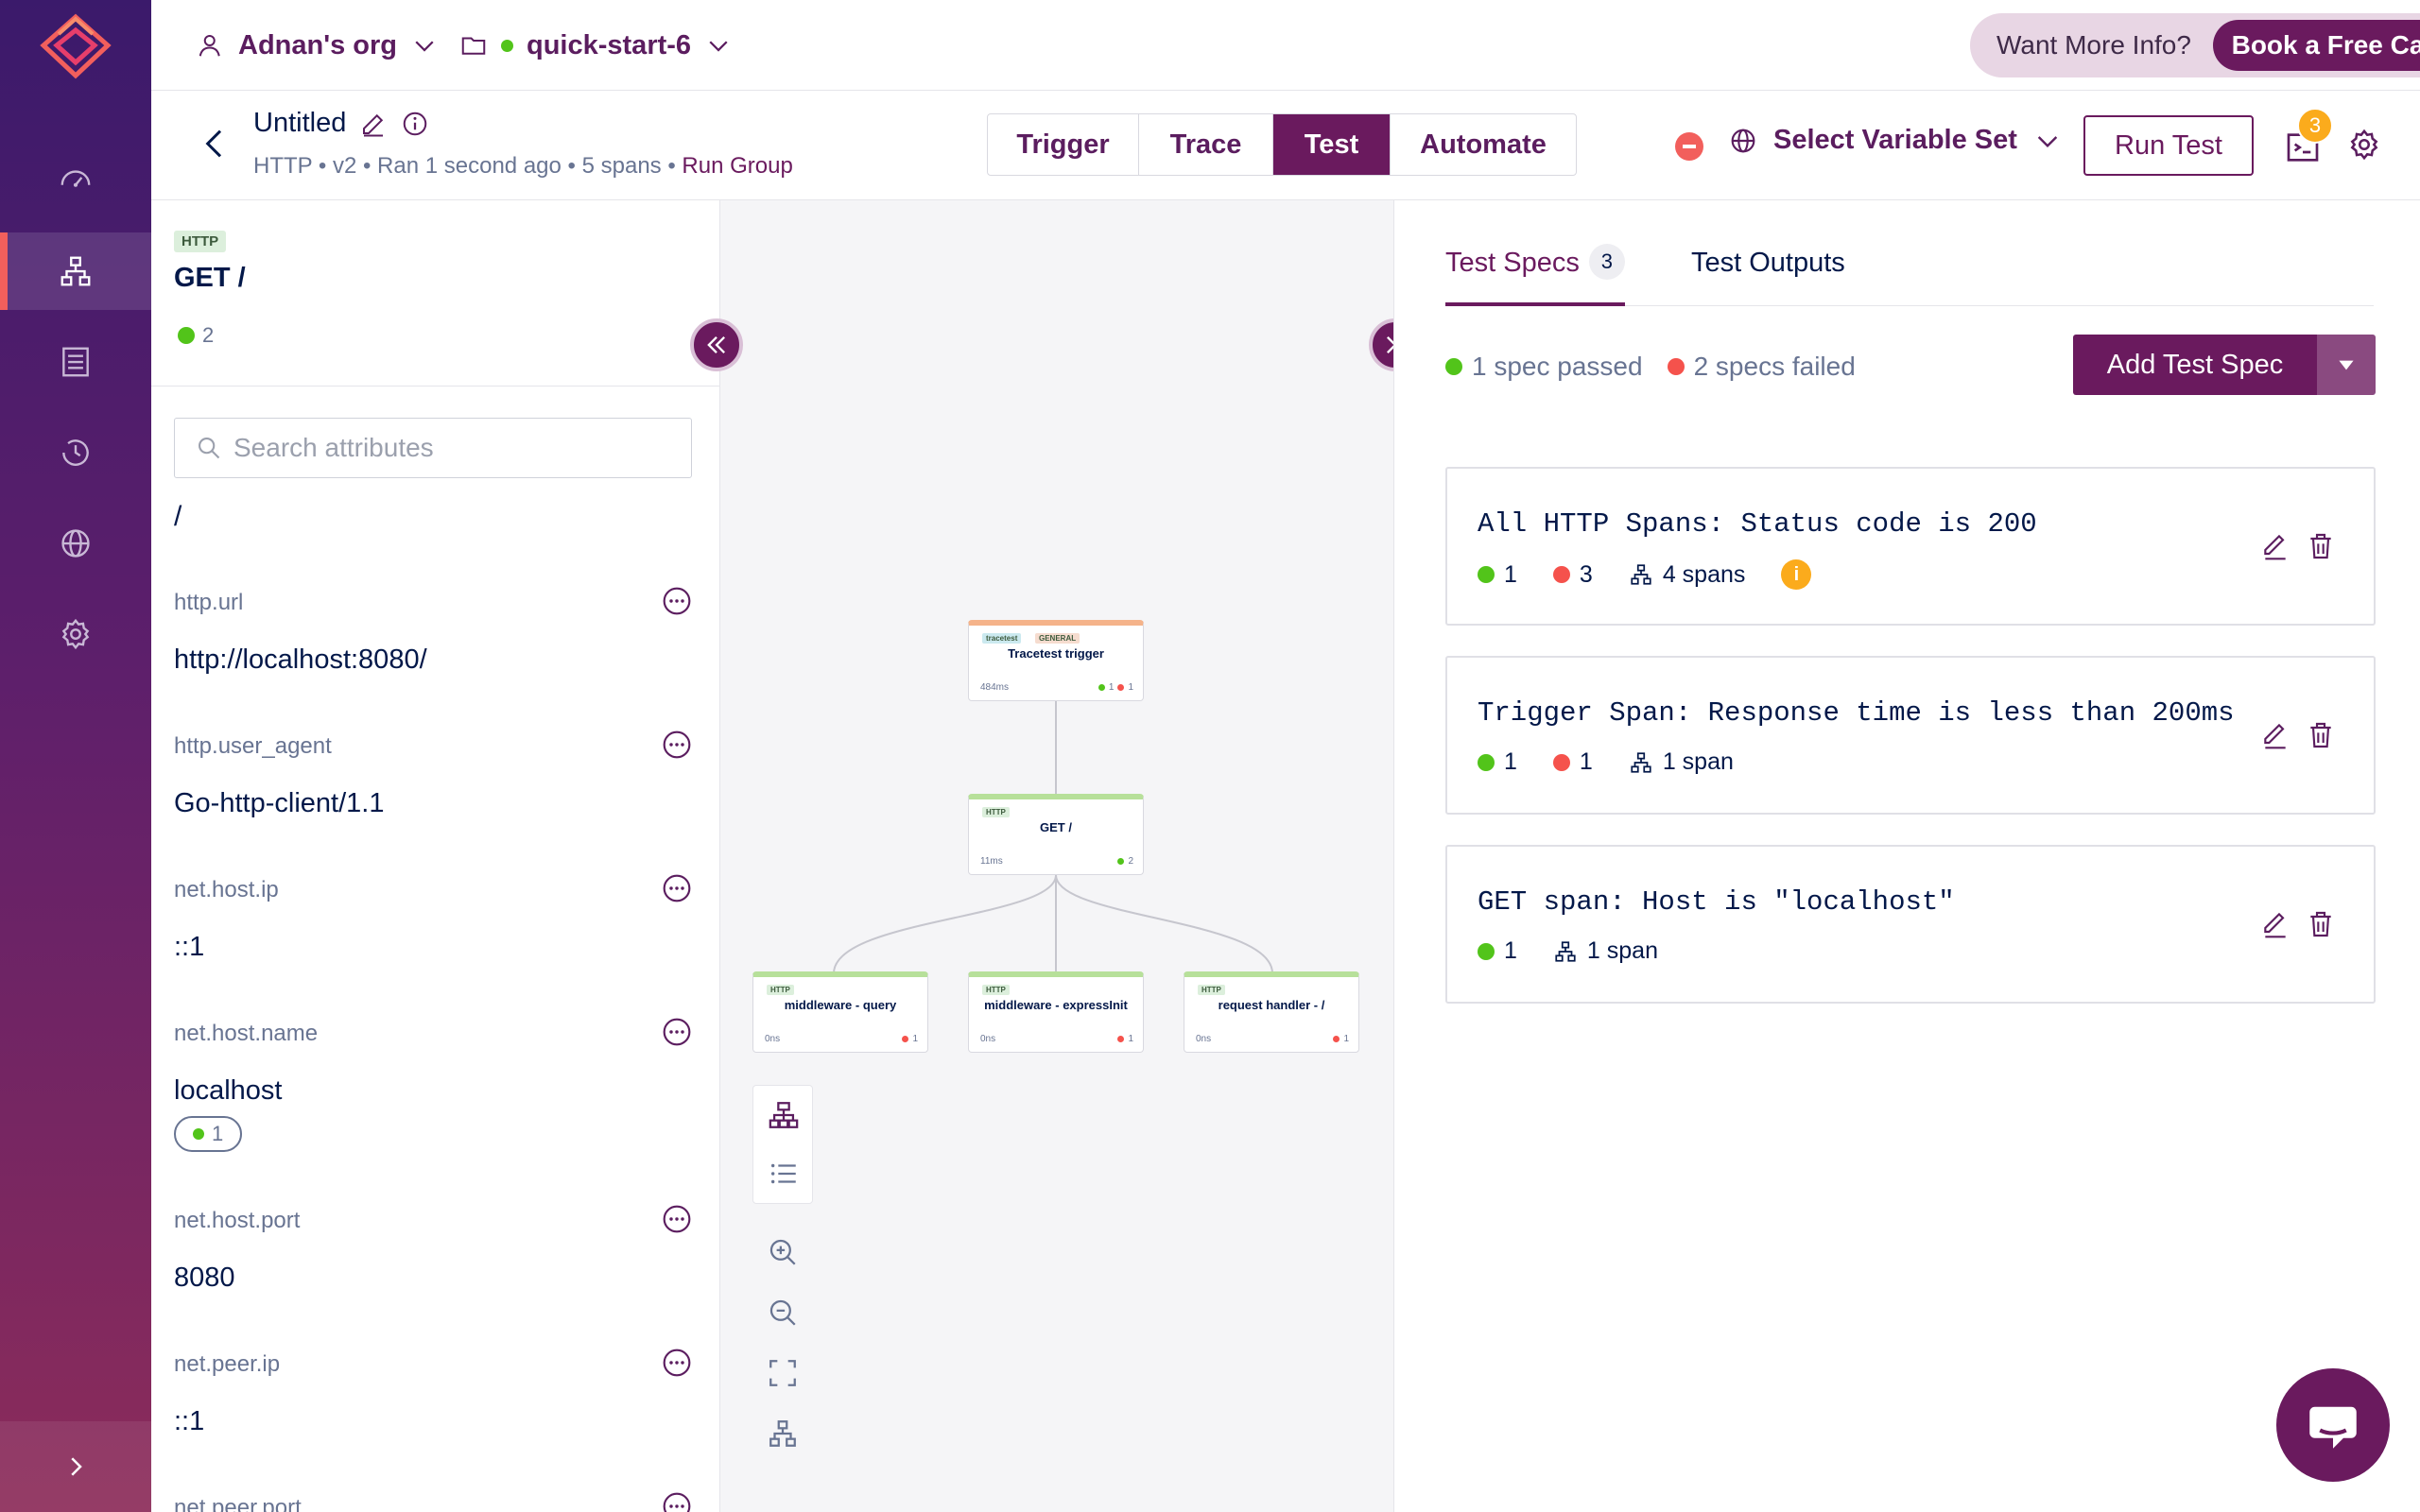  Describe the element at coordinates (1125, 1039) in the screenshot. I see `node-status: 1` at that location.